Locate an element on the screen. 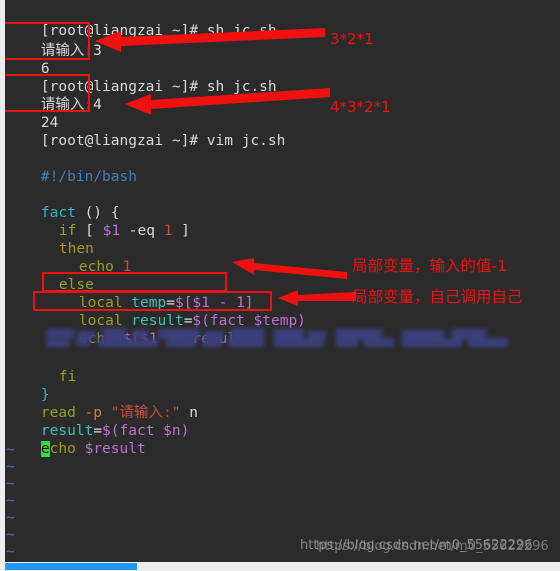 This screenshot has height=571, width=560. shebang-text: #!/bin/bash is located at coordinates (88, 177).